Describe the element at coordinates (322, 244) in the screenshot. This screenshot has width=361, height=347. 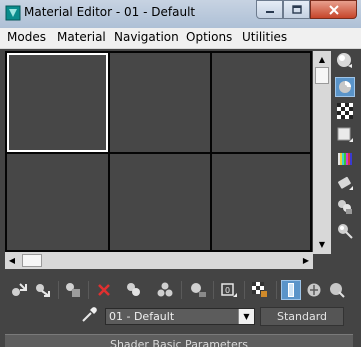
I see `scroll-down-arrow-icon: ▼` at that location.